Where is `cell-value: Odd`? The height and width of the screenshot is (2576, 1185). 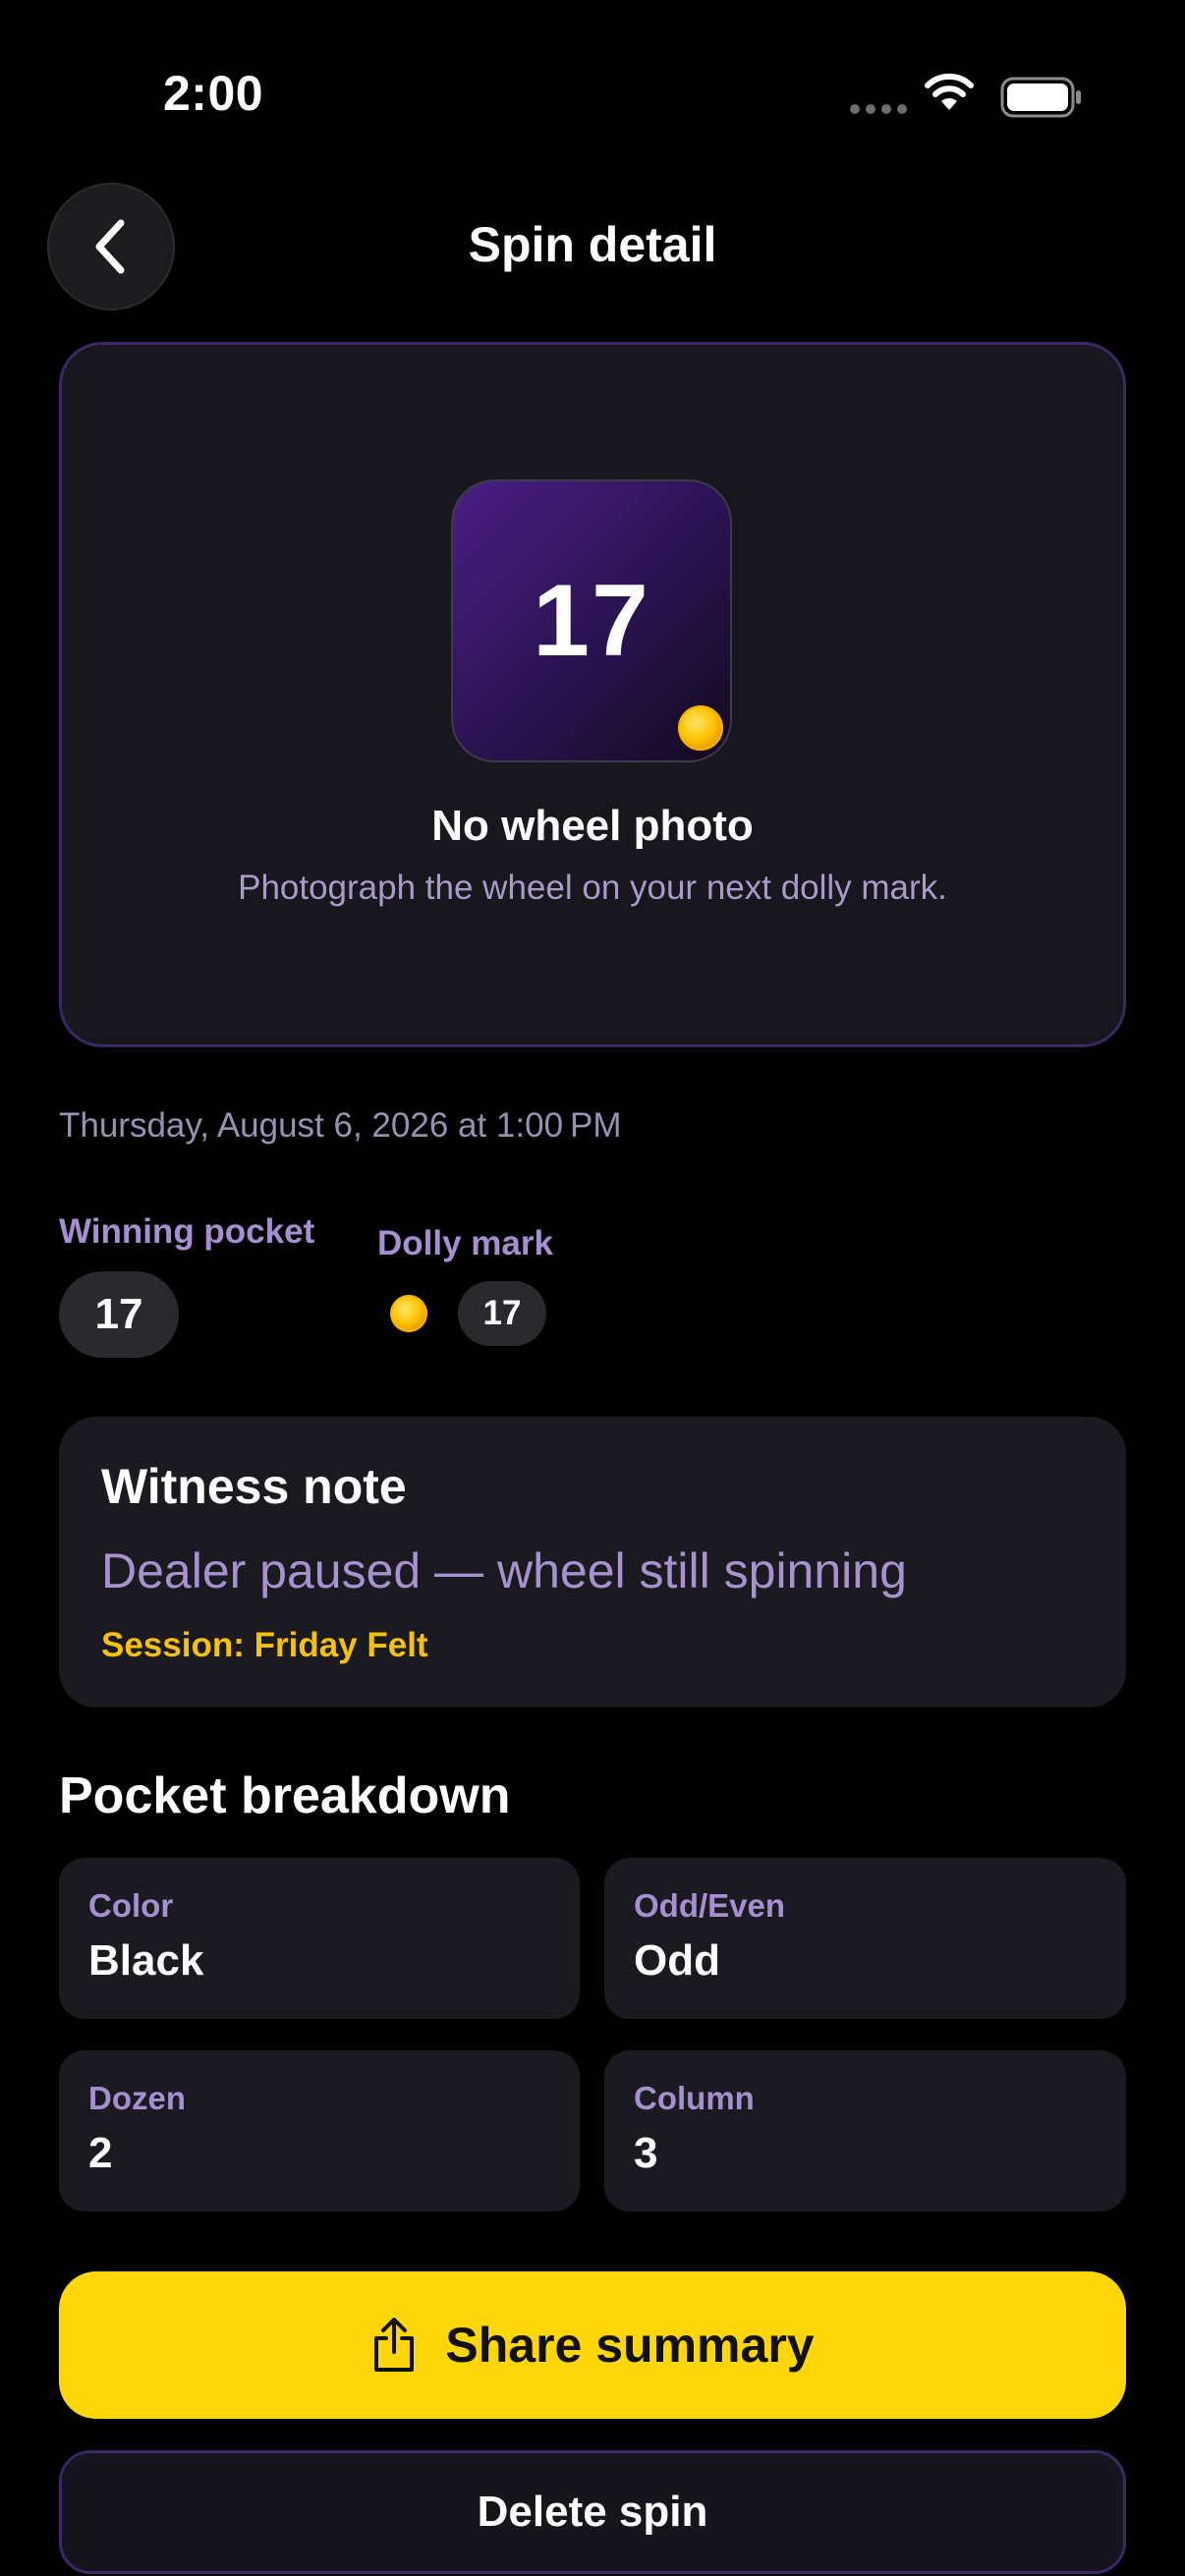 cell-value: Odd is located at coordinates (677, 1960).